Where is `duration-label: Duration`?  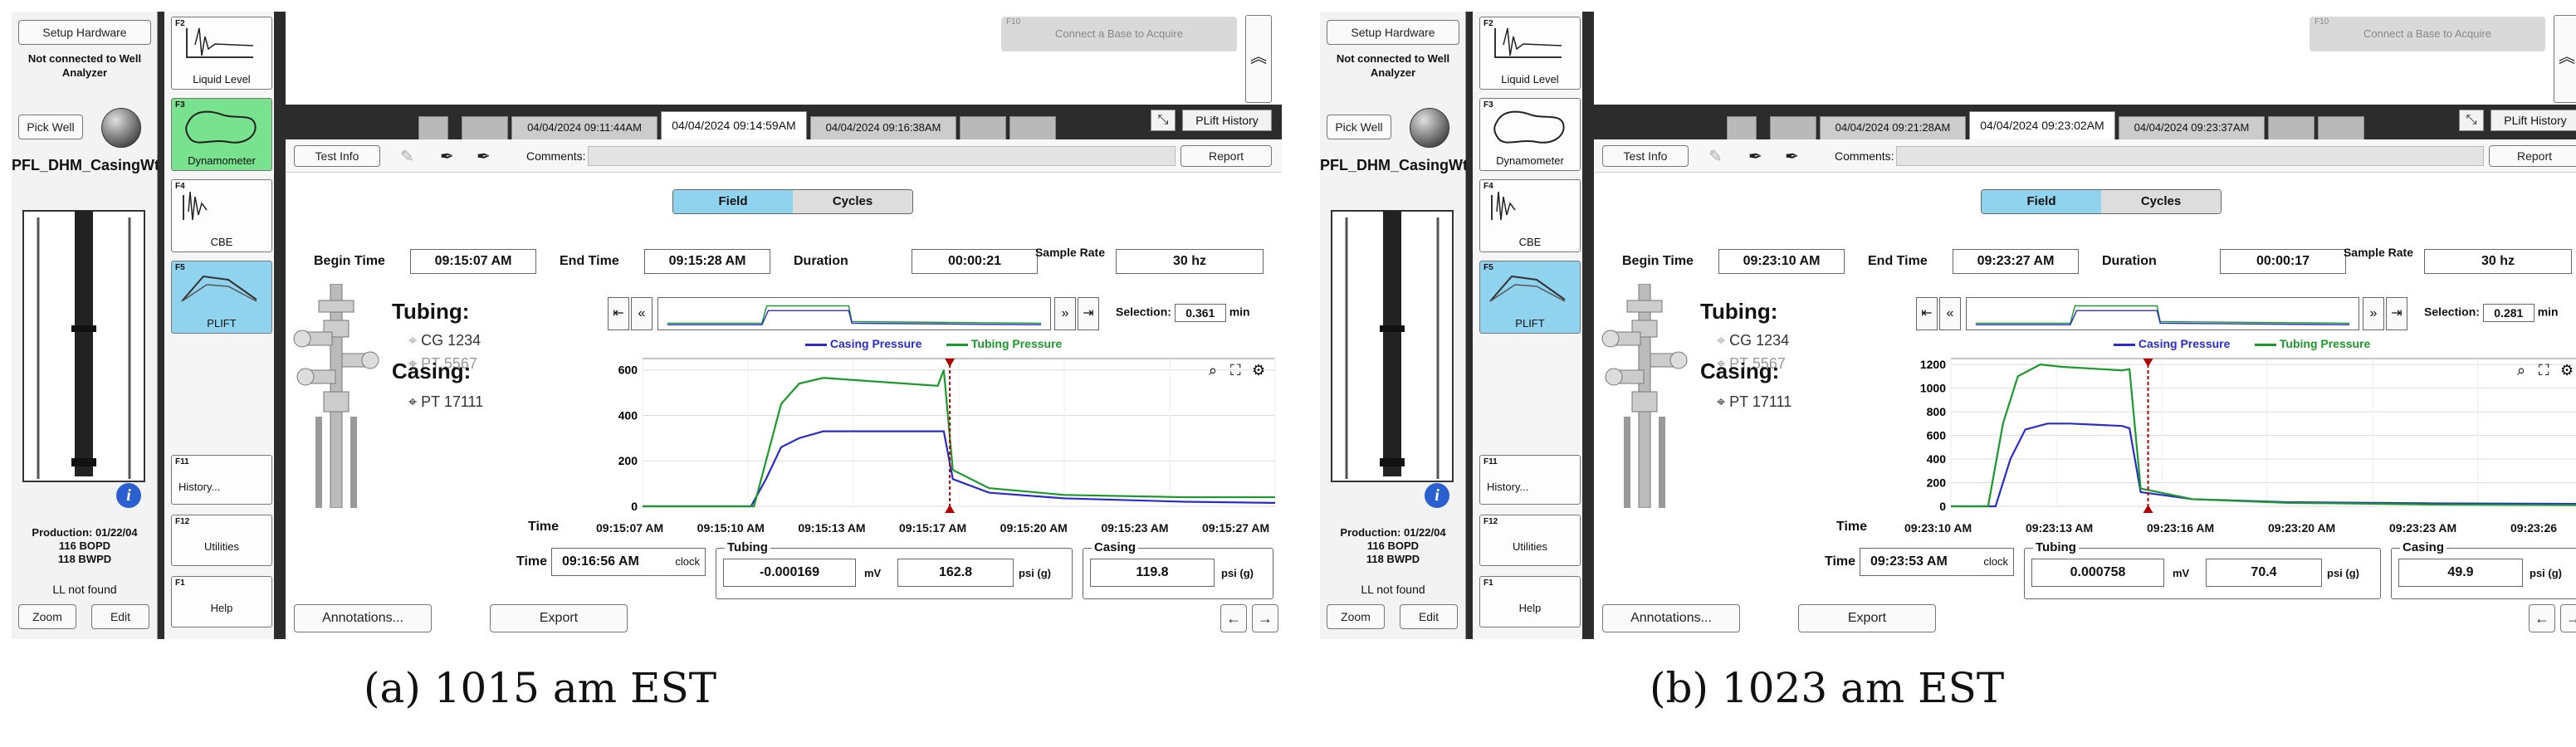
duration-label: Duration is located at coordinates (2129, 261).